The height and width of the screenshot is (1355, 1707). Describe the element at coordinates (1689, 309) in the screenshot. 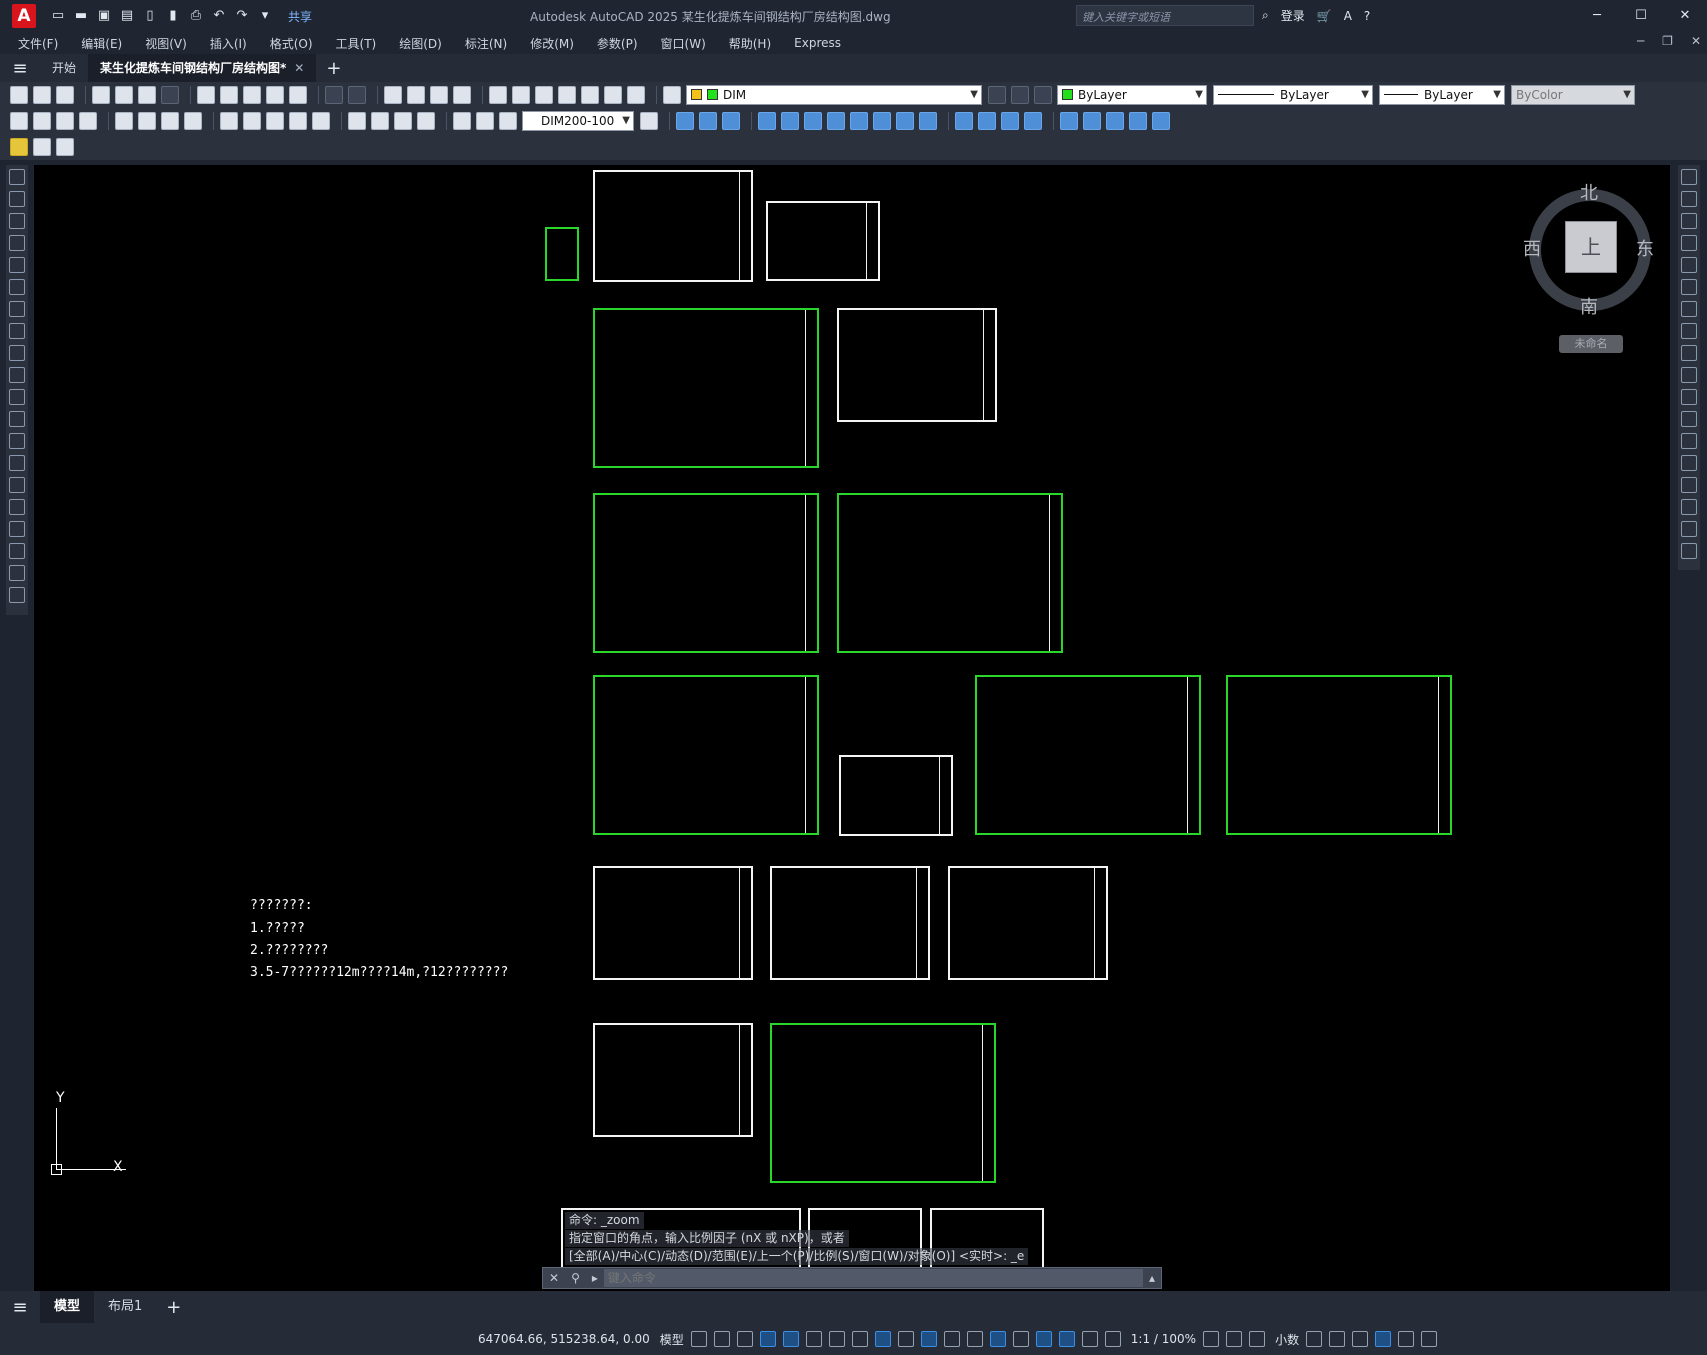

I see `rotate-icon` at that location.